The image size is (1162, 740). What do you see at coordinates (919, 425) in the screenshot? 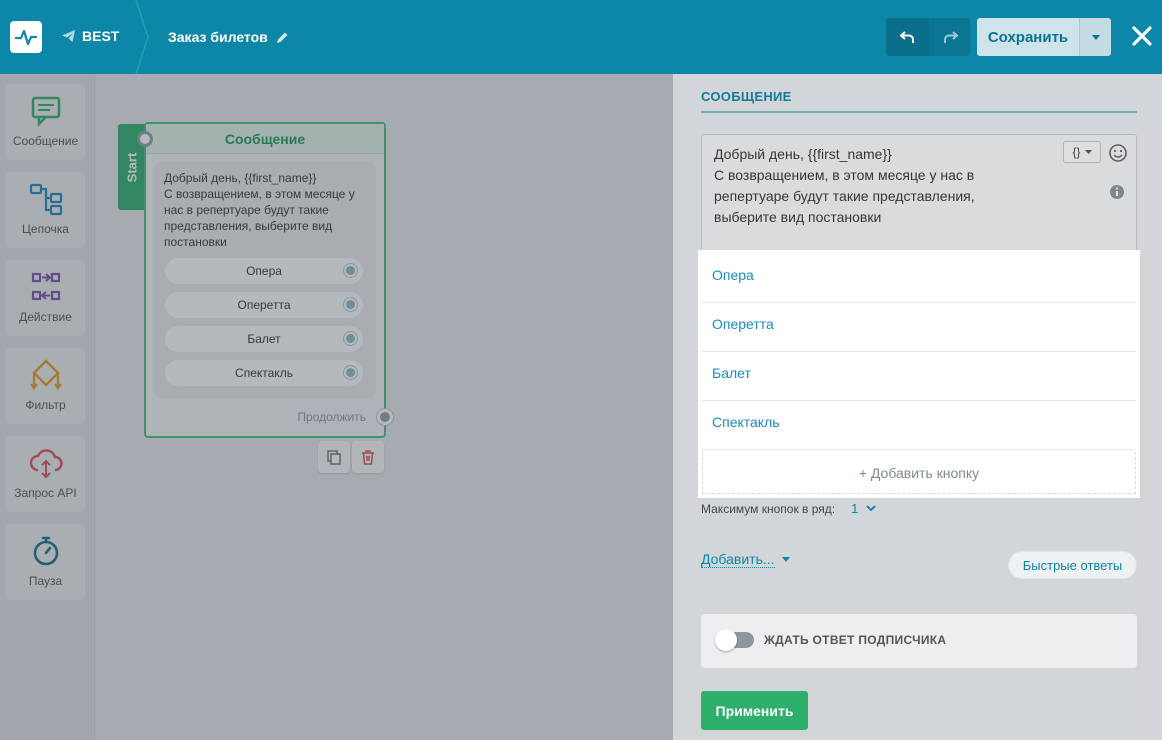
I see `message-button-item: Спектакль` at bounding box center [919, 425].